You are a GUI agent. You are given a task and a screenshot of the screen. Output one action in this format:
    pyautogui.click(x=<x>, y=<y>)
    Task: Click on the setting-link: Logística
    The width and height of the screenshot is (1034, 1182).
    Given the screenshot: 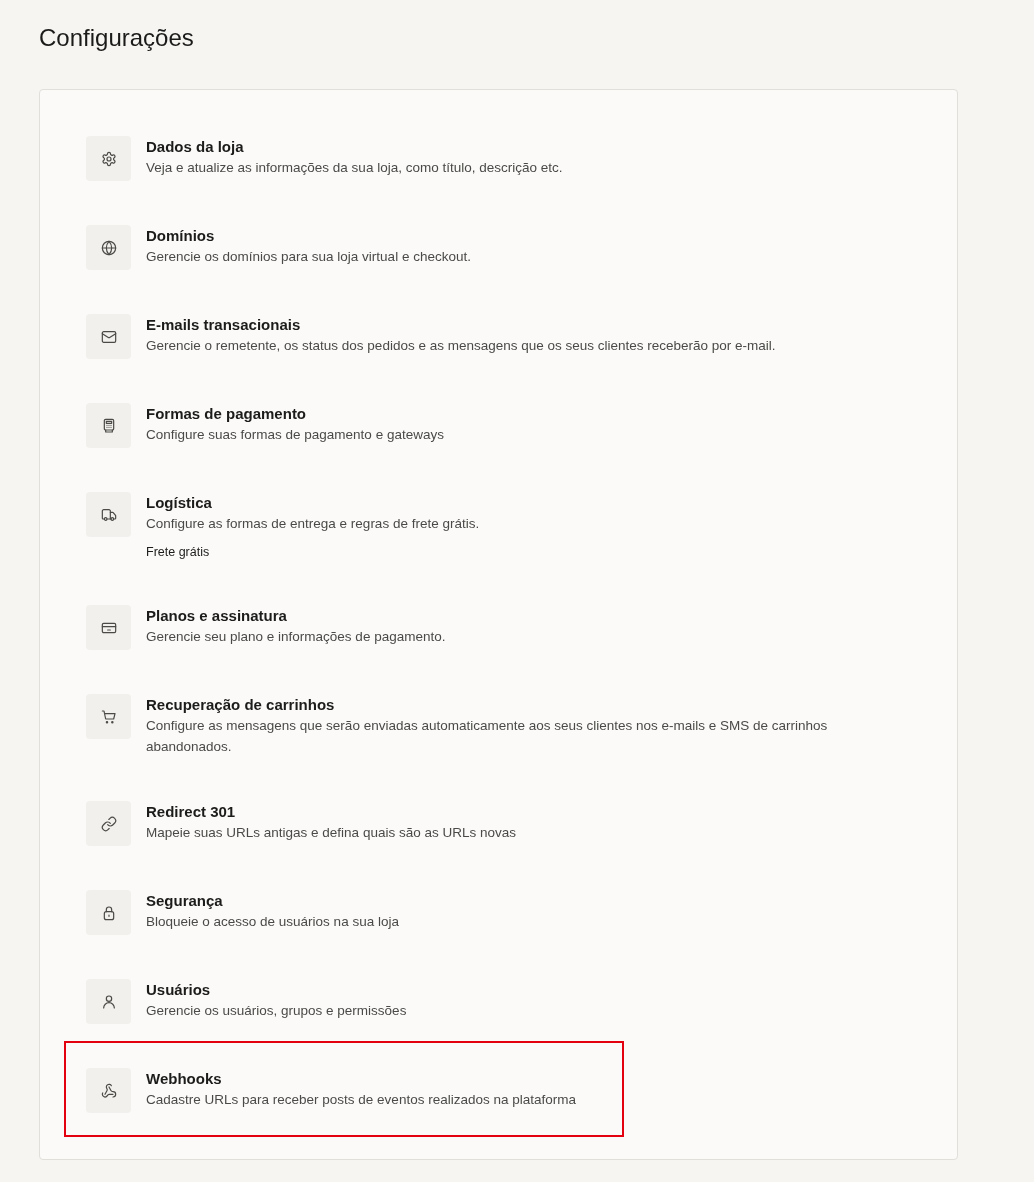 What is the action you would take?
    pyautogui.click(x=179, y=503)
    